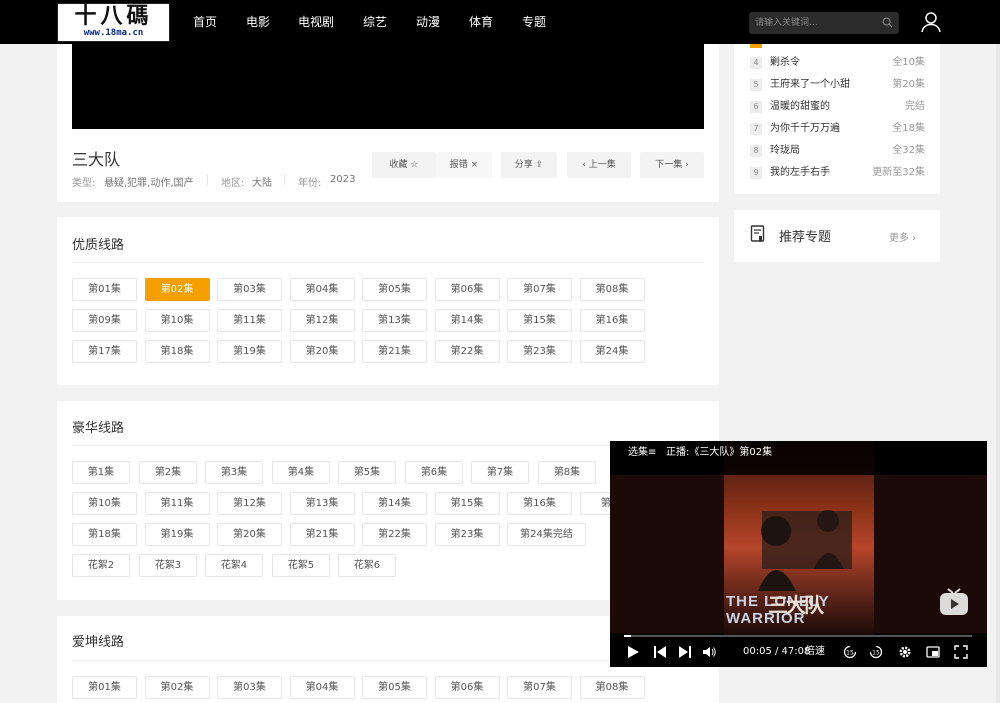 The image size is (1000, 703). I want to click on search-box, so click(824, 23).